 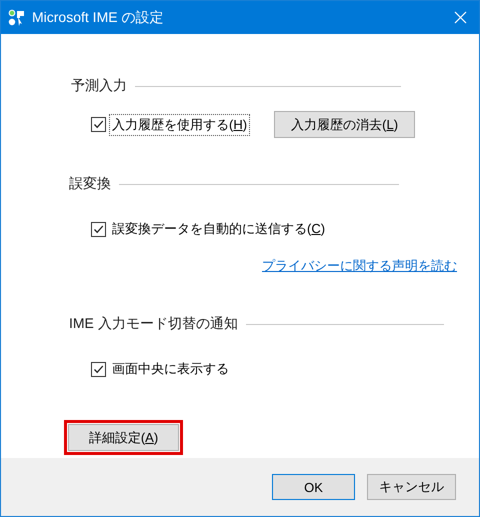 What do you see at coordinates (90, 184) in the screenshot?
I see `section-heading: 誤変換` at bounding box center [90, 184].